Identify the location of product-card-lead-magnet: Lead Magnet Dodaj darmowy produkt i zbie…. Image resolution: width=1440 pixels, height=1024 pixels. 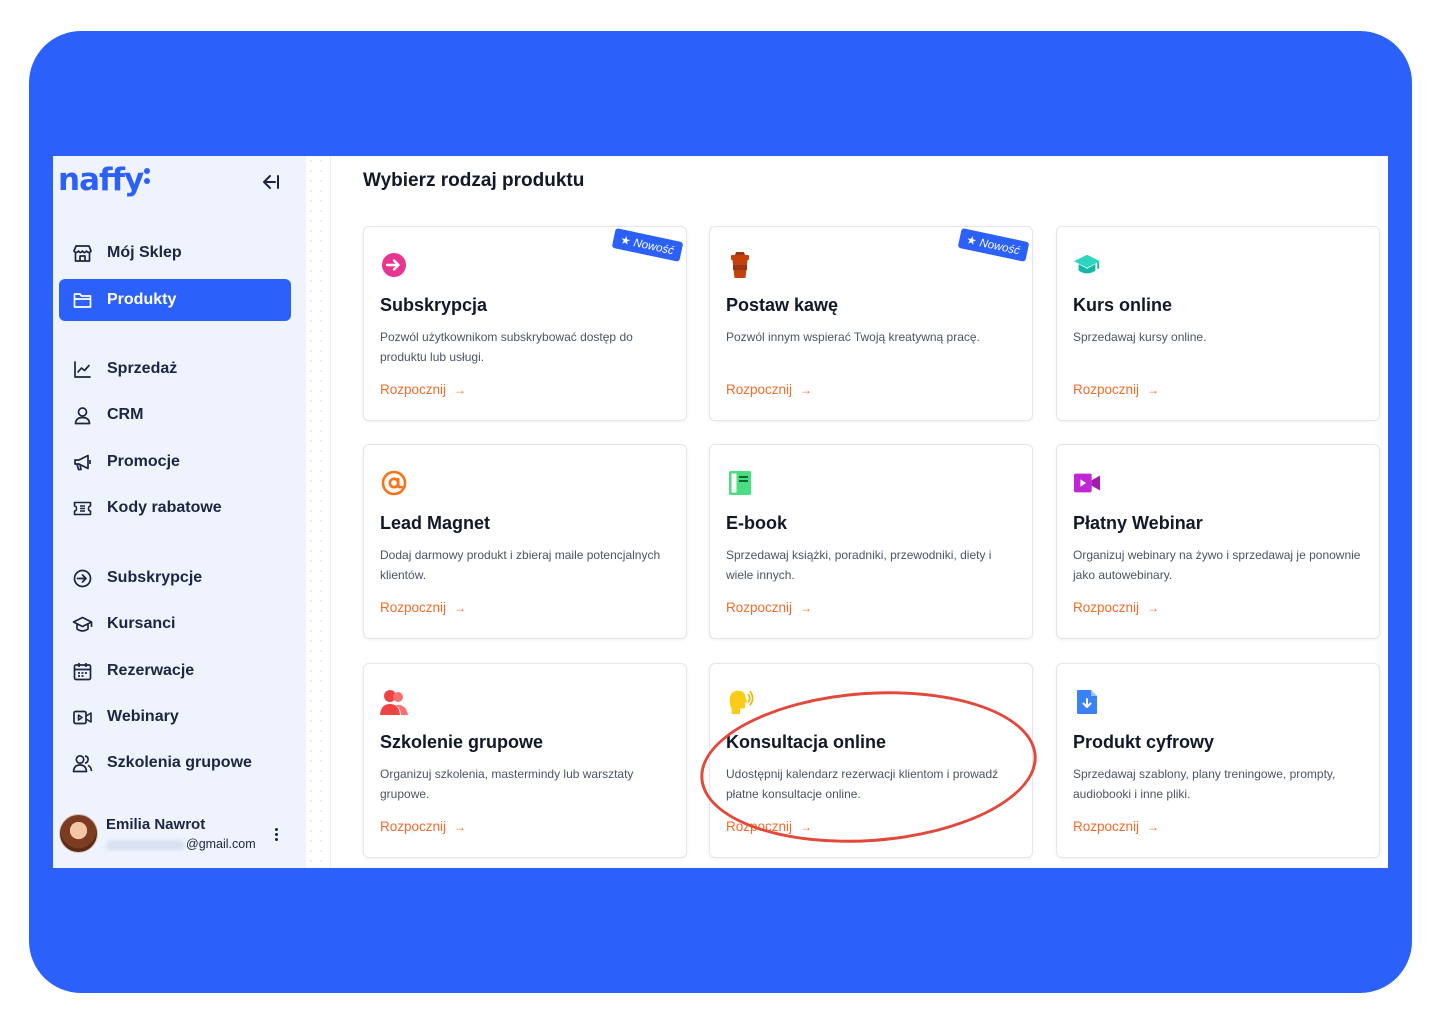
(525, 541).